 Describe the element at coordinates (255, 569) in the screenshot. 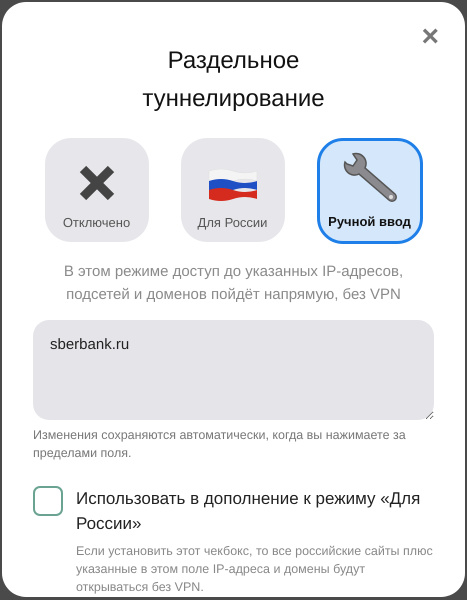

I see `checkbox-note: Если установить этот чекбокс, то все российские сайты плюс указанные в этом поле IP-адреса и домены будут открываться без VPN.` at that location.